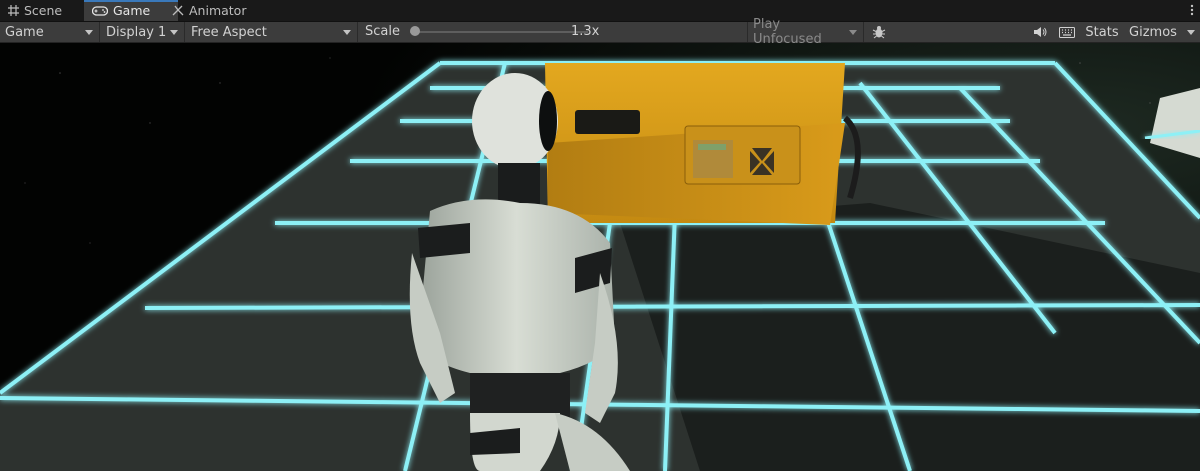  Describe the element at coordinates (879, 32) in the screenshot. I see `bug-icon` at that location.